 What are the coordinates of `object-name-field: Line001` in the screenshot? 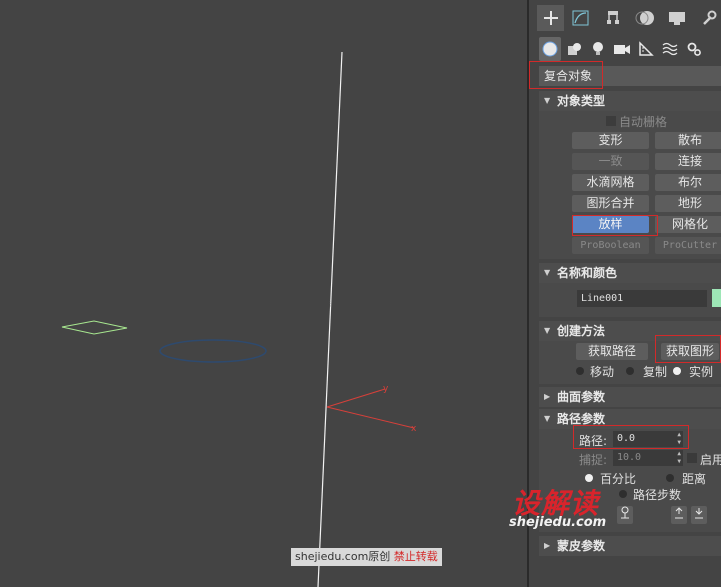 It's located at (642, 298).